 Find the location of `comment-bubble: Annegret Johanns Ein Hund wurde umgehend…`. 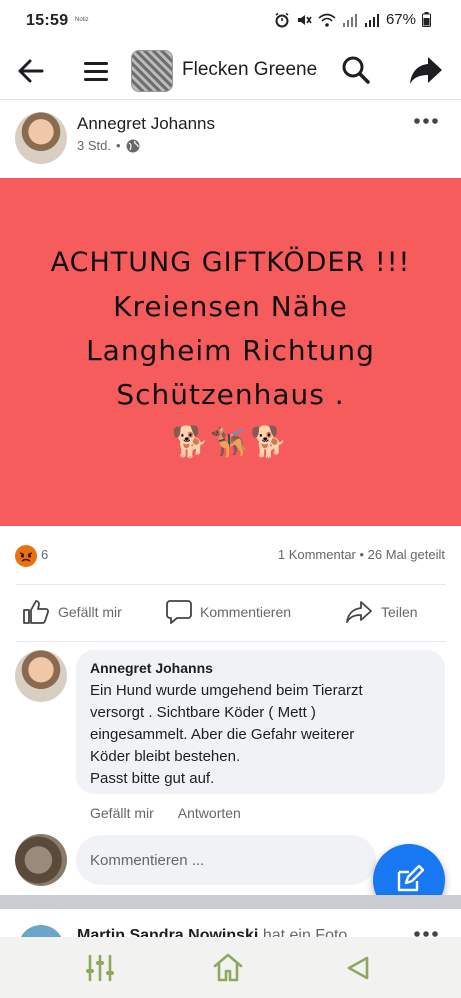

comment-bubble: Annegret Johanns Ein Hund wurde umgehend… is located at coordinates (260, 722).